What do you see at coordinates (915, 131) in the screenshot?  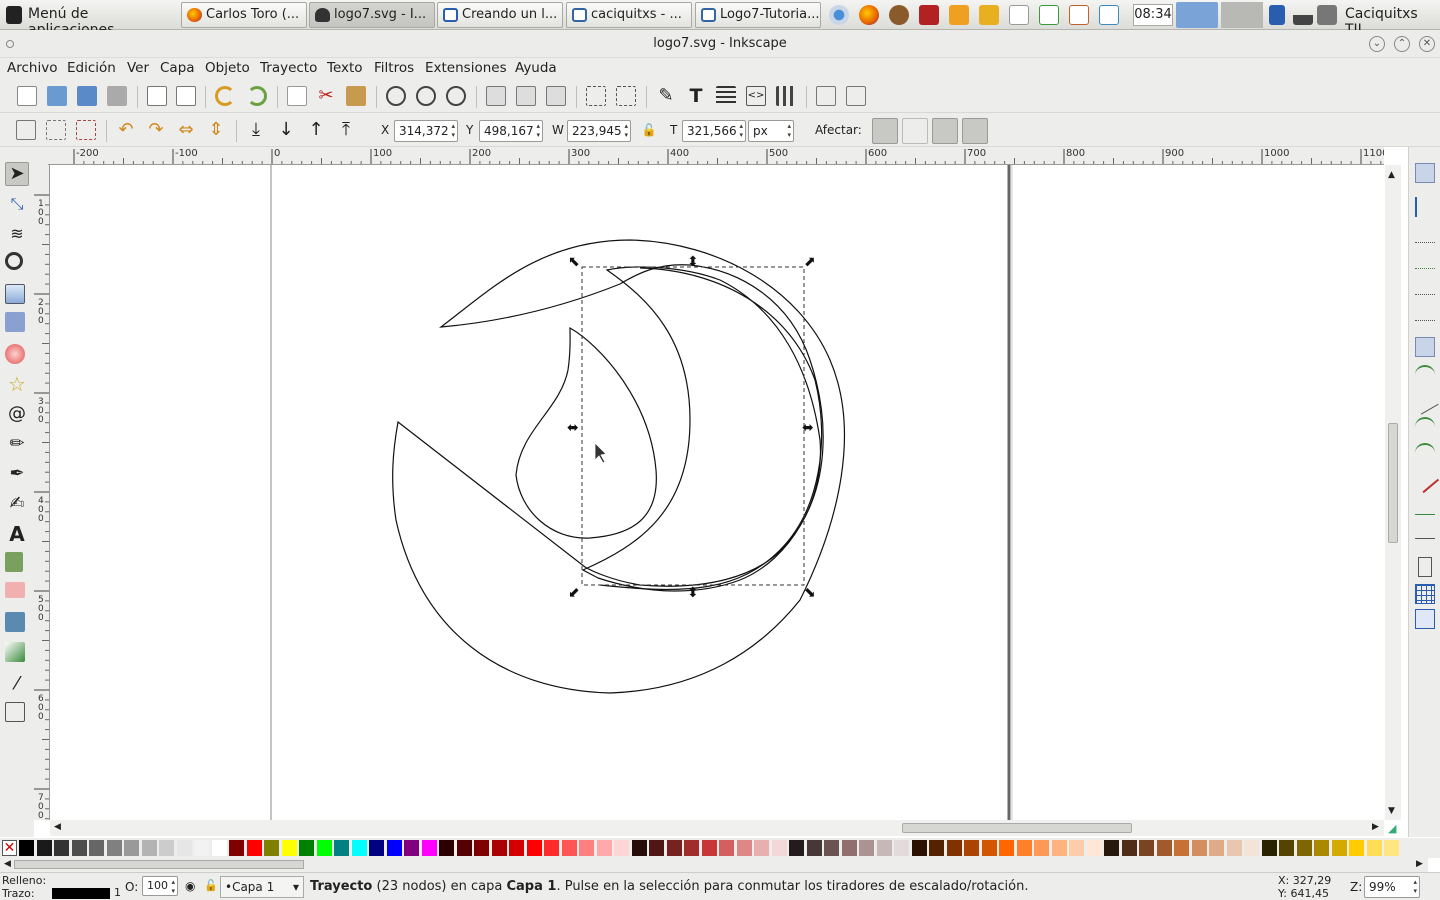 I see `scale-corners-icon` at bounding box center [915, 131].